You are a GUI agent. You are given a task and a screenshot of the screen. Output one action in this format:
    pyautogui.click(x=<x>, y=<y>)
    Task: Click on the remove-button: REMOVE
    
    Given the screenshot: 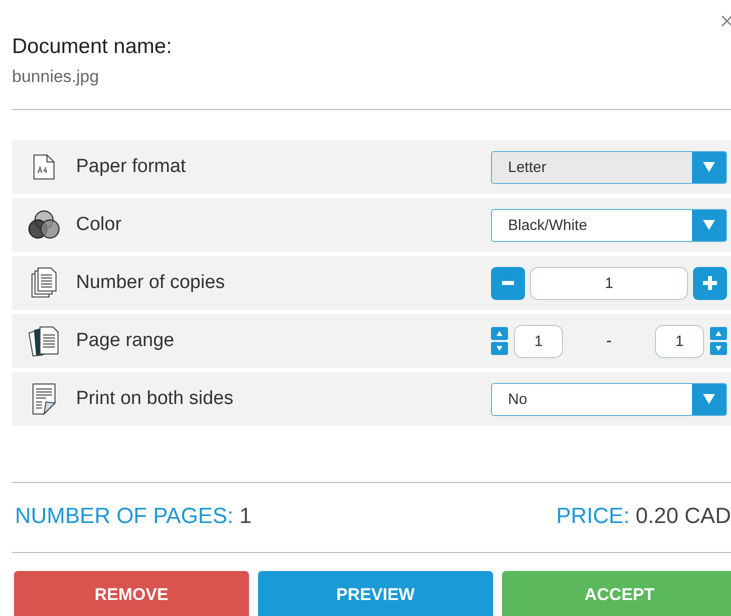 What is the action you would take?
    pyautogui.click(x=131, y=593)
    